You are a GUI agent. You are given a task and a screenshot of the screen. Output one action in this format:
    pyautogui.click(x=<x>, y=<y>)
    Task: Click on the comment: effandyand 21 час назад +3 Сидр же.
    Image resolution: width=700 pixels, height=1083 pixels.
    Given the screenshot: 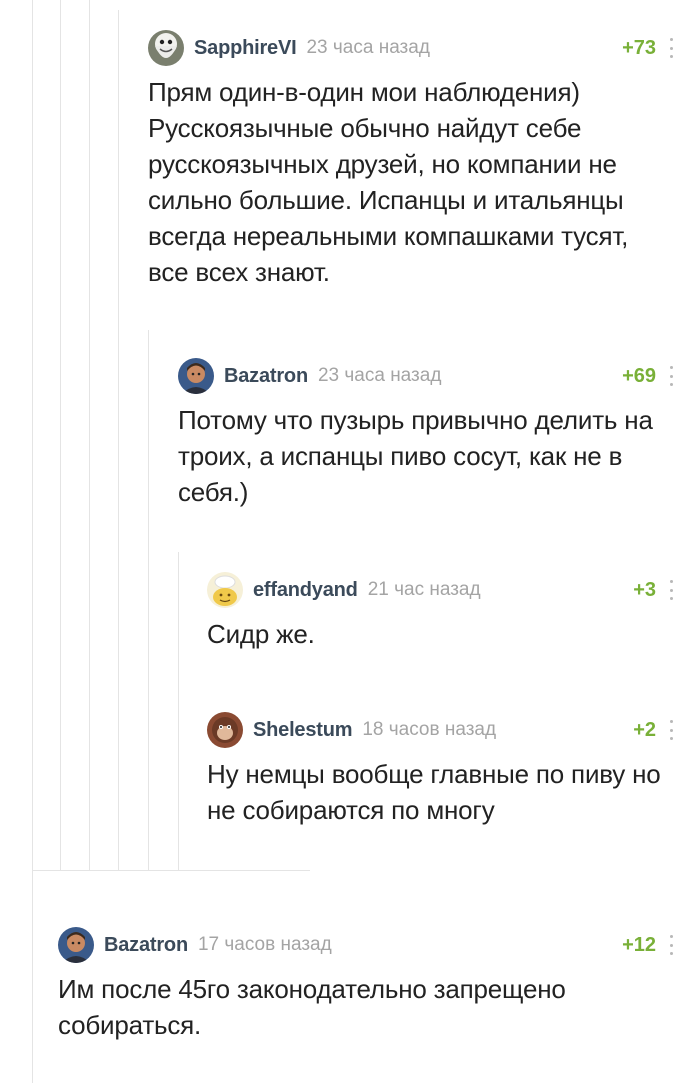 What is the action you would take?
    pyautogui.click(x=440, y=611)
    